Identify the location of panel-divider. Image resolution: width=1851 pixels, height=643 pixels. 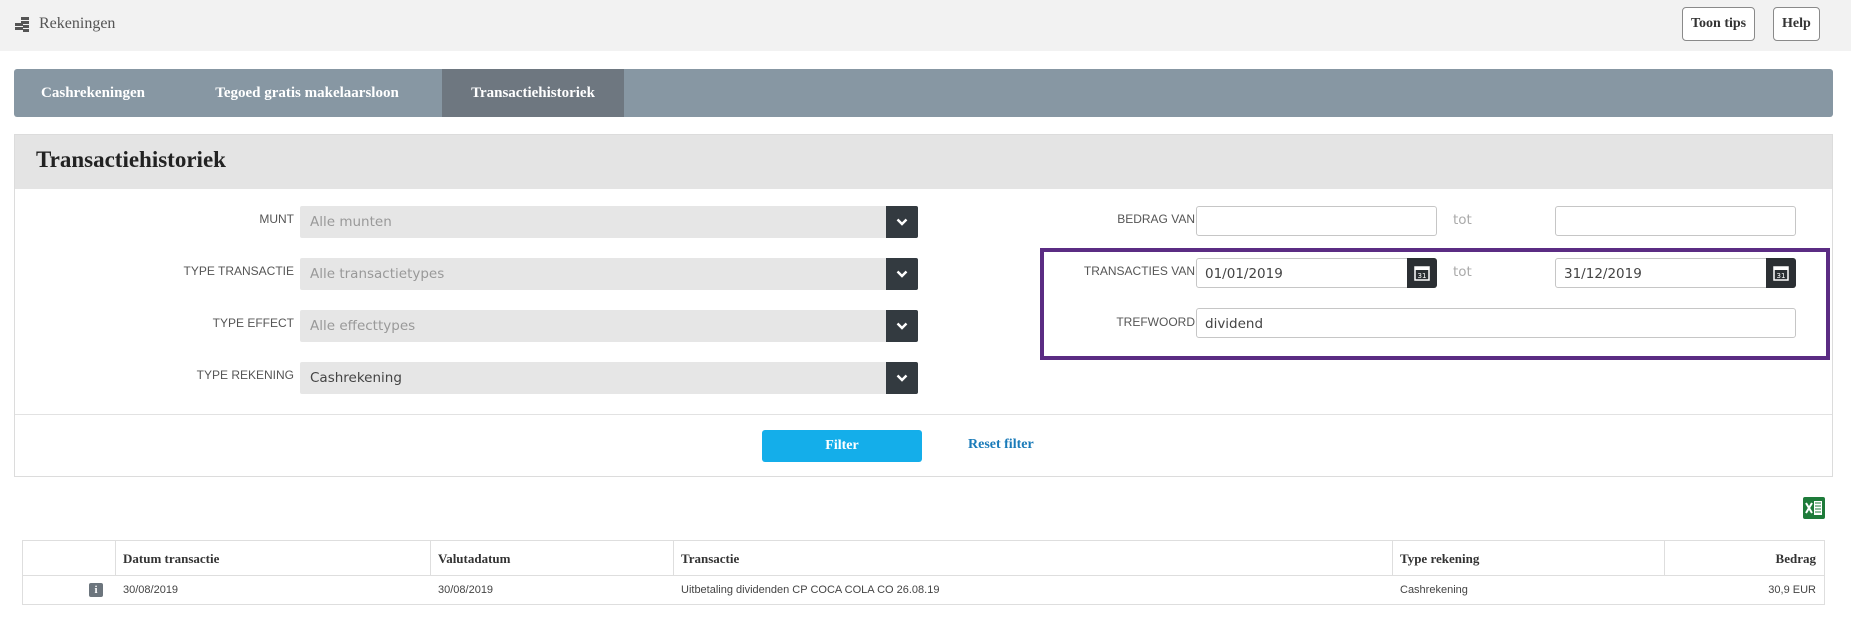
(923, 414).